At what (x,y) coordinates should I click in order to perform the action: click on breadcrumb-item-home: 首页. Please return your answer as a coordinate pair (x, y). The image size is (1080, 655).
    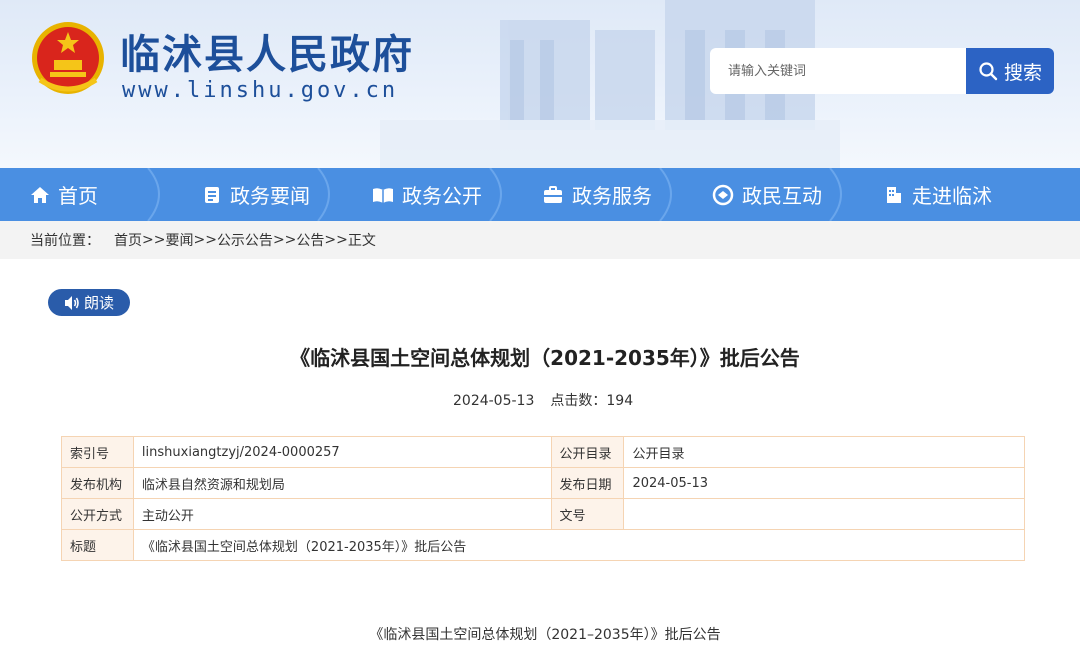
    Looking at the image, I should click on (128, 240).